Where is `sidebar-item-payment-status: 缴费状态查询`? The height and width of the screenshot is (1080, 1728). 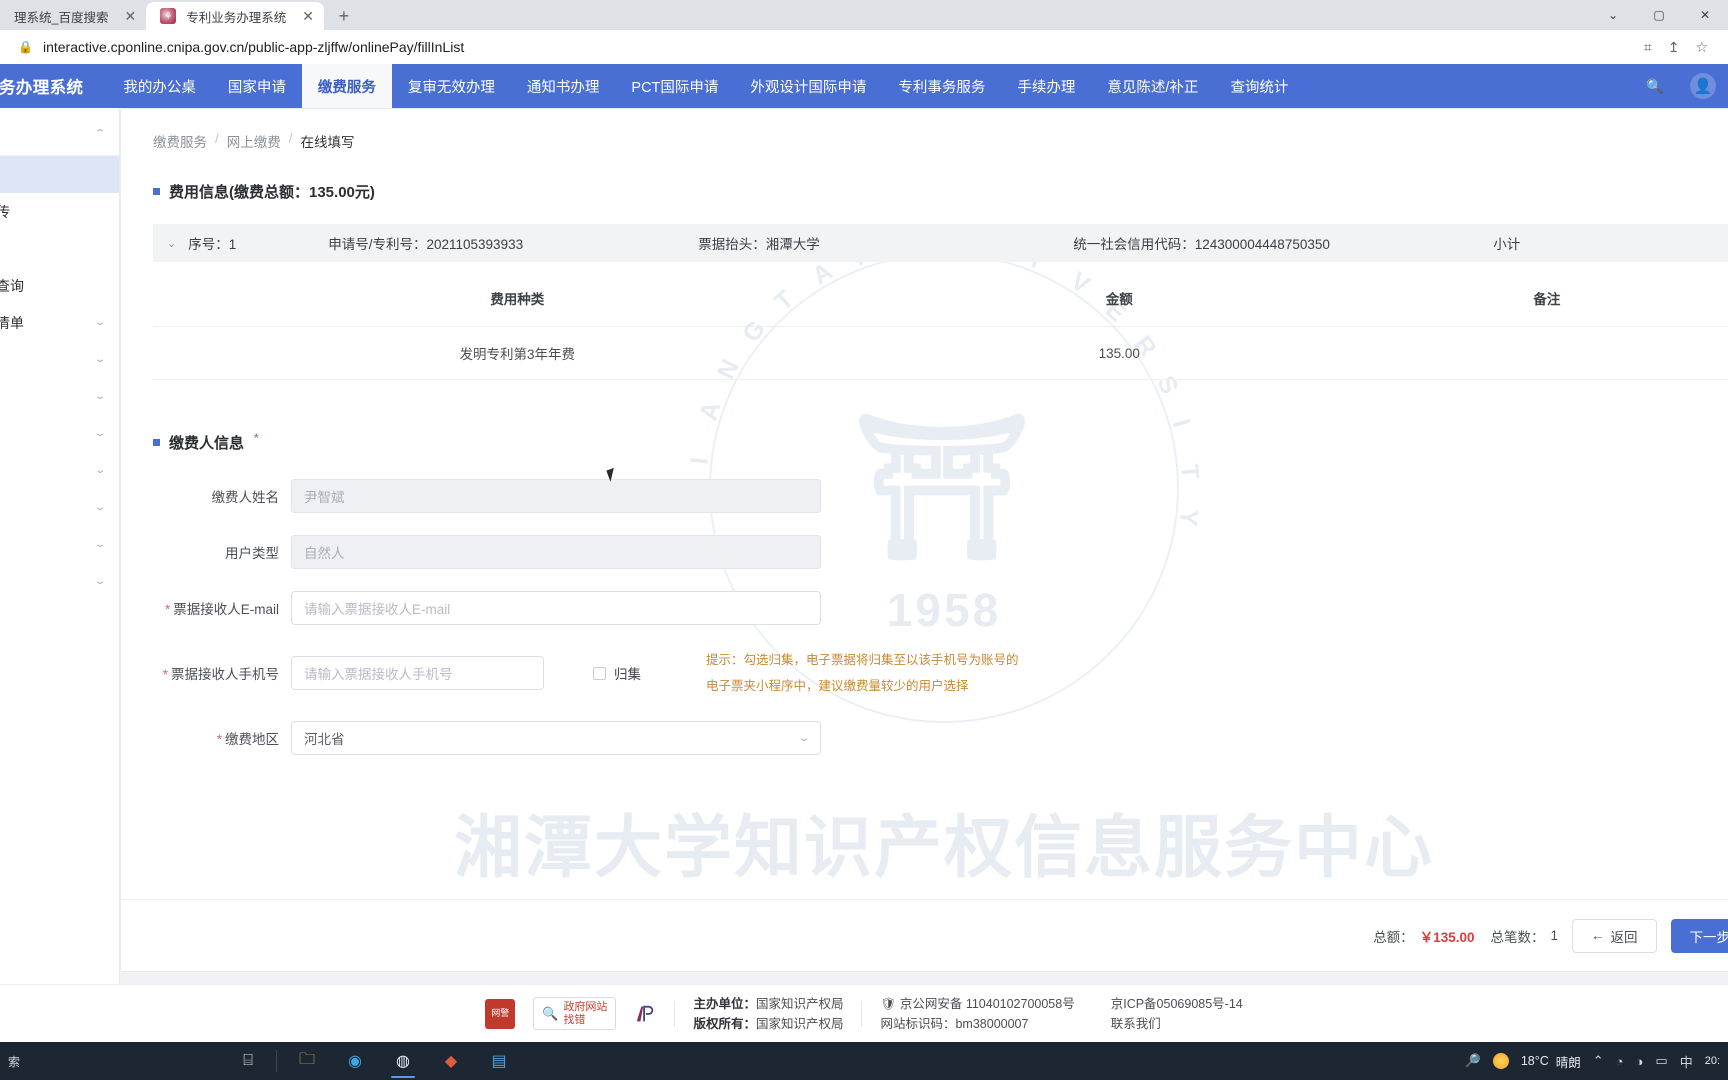 sidebar-item-payment-status: 缴费状态查询 is located at coordinates (59, 285).